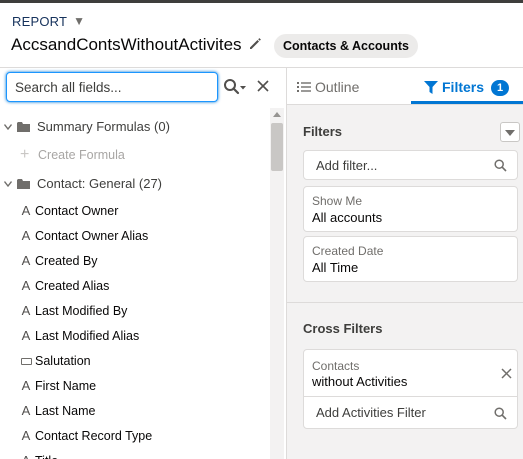  I want to click on cross-filter-object: Contacts, so click(336, 366).